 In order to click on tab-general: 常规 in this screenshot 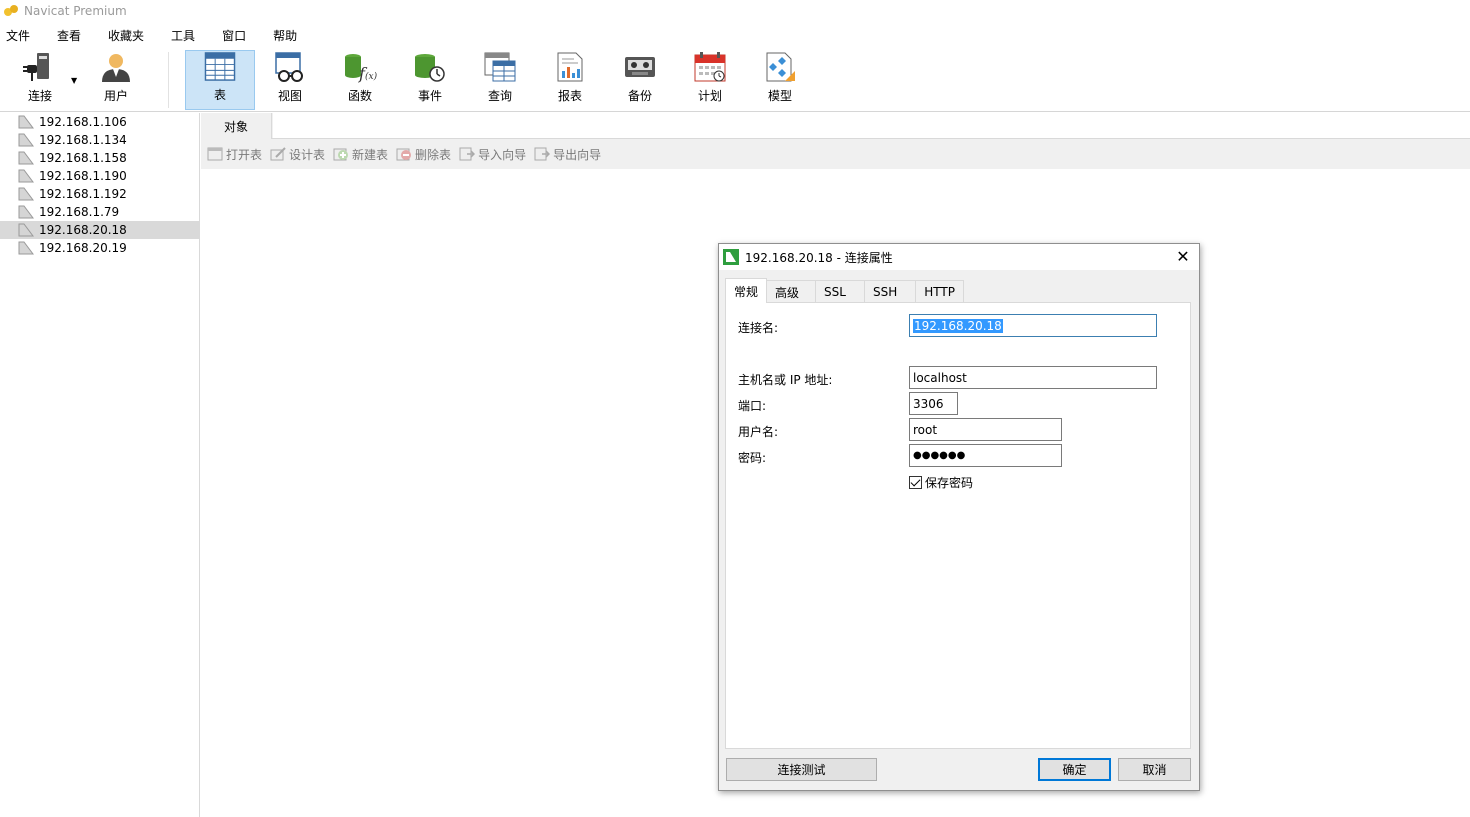, I will do `click(746, 290)`.